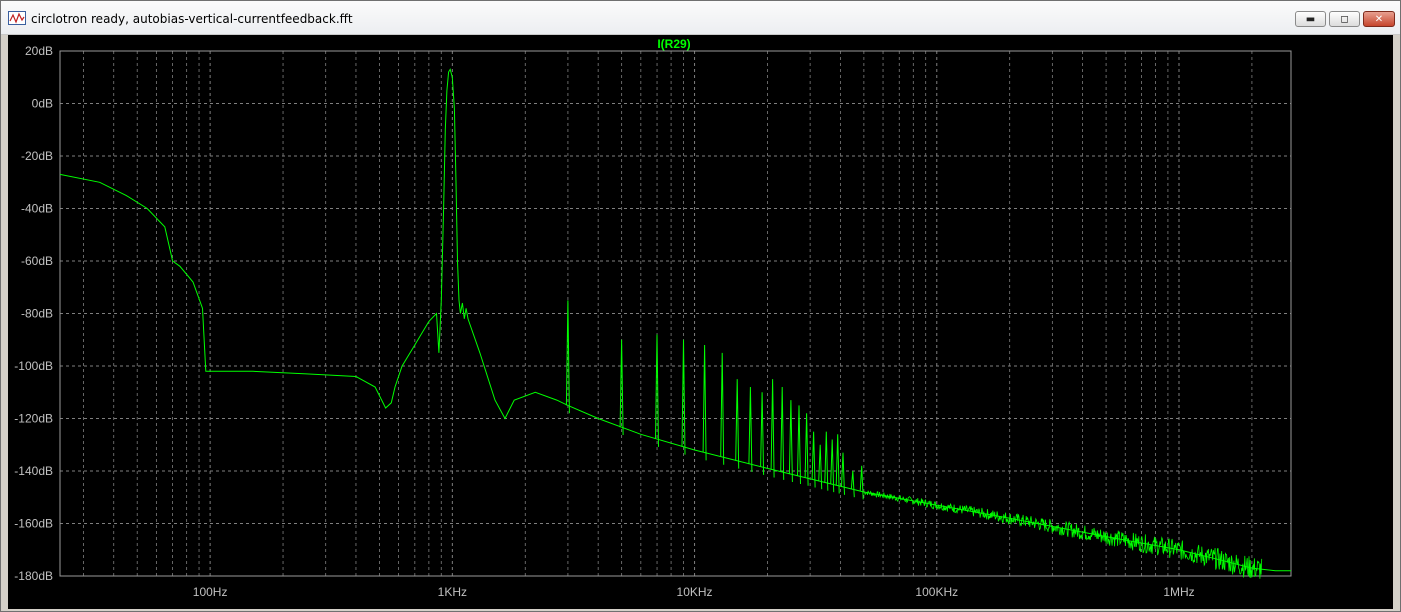 The image size is (1401, 612). I want to click on waveform-app-icon, so click(17, 18).